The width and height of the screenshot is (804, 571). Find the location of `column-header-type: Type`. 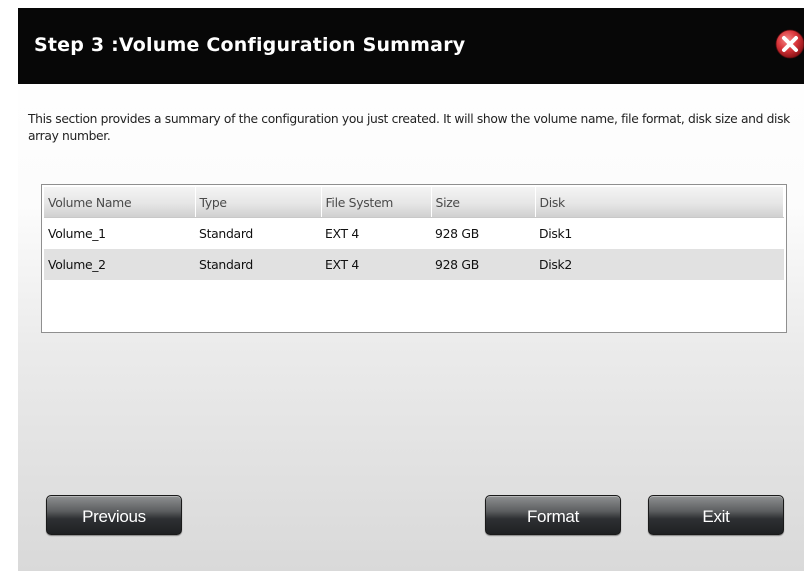

column-header-type: Type is located at coordinates (258, 202).